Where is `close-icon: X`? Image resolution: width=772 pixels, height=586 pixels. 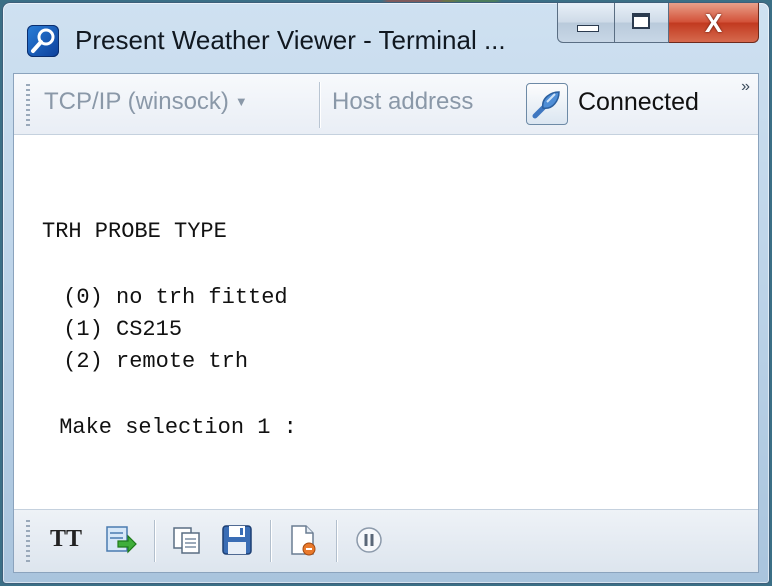
close-icon: X is located at coordinates (713, 23).